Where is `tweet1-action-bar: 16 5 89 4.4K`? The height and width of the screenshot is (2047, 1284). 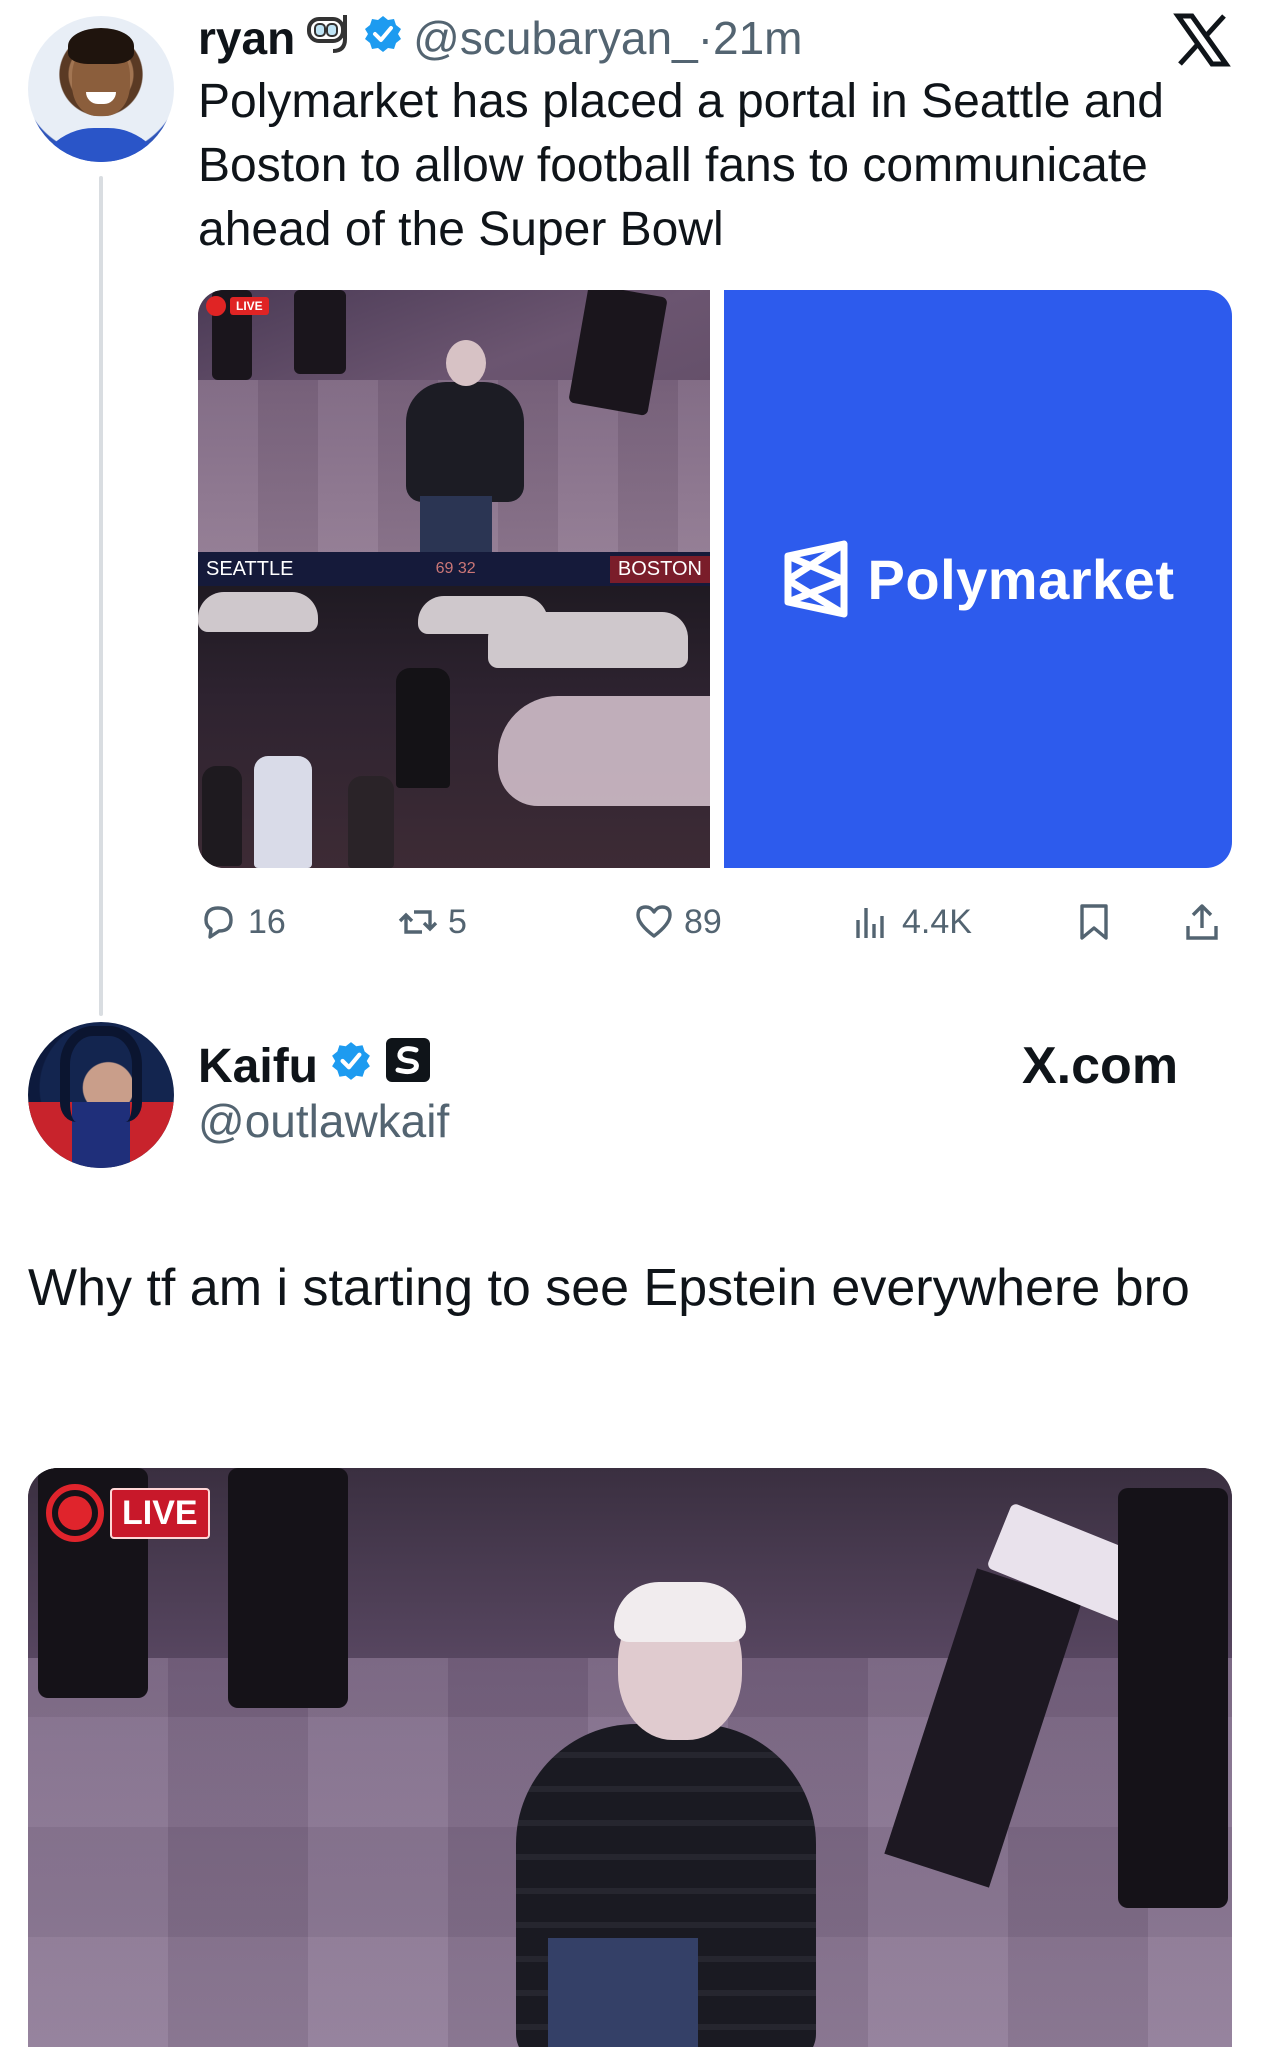 tweet1-action-bar: 16 5 89 4.4K is located at coordinates (718, 922).